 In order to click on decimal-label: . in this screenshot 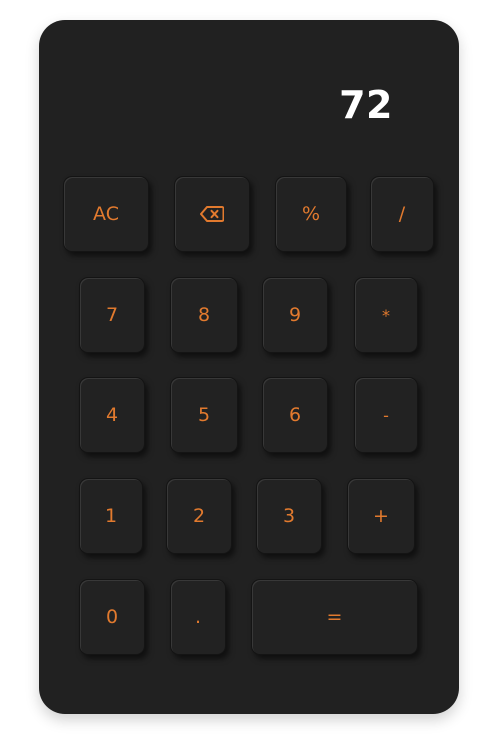, I will do `click(198, 617)`.